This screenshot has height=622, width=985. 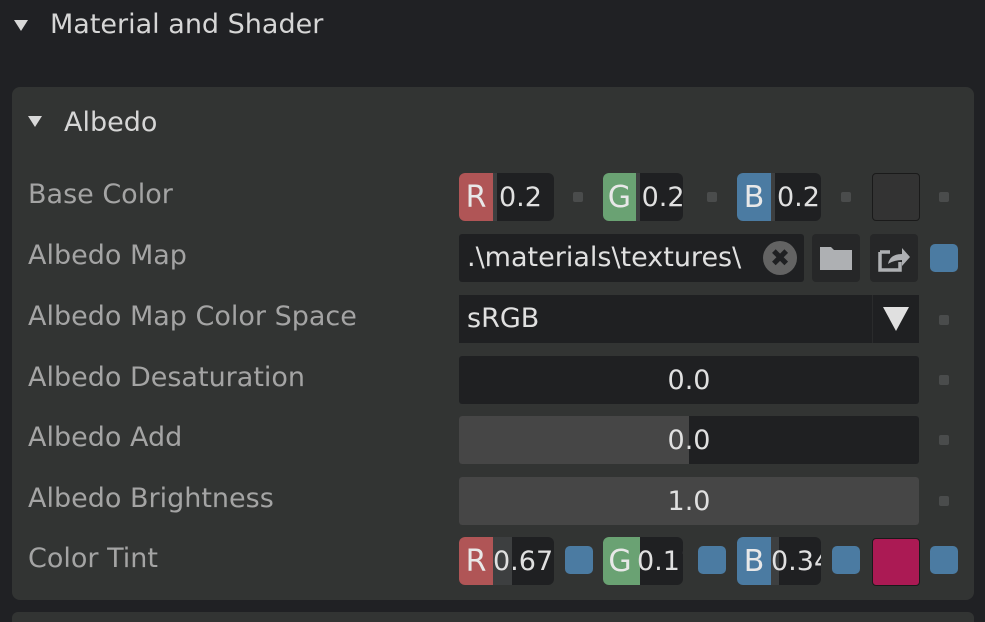 I want to click on b-value: 0.34, so click(x=796, y=561).